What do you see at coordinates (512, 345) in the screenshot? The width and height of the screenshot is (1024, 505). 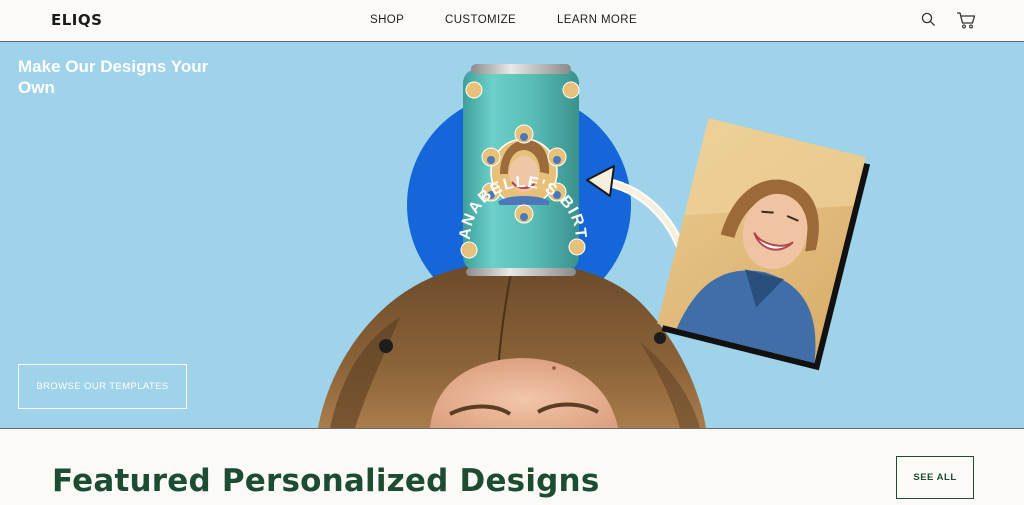 I see `person-head-image` at bounding box center [512, 345].